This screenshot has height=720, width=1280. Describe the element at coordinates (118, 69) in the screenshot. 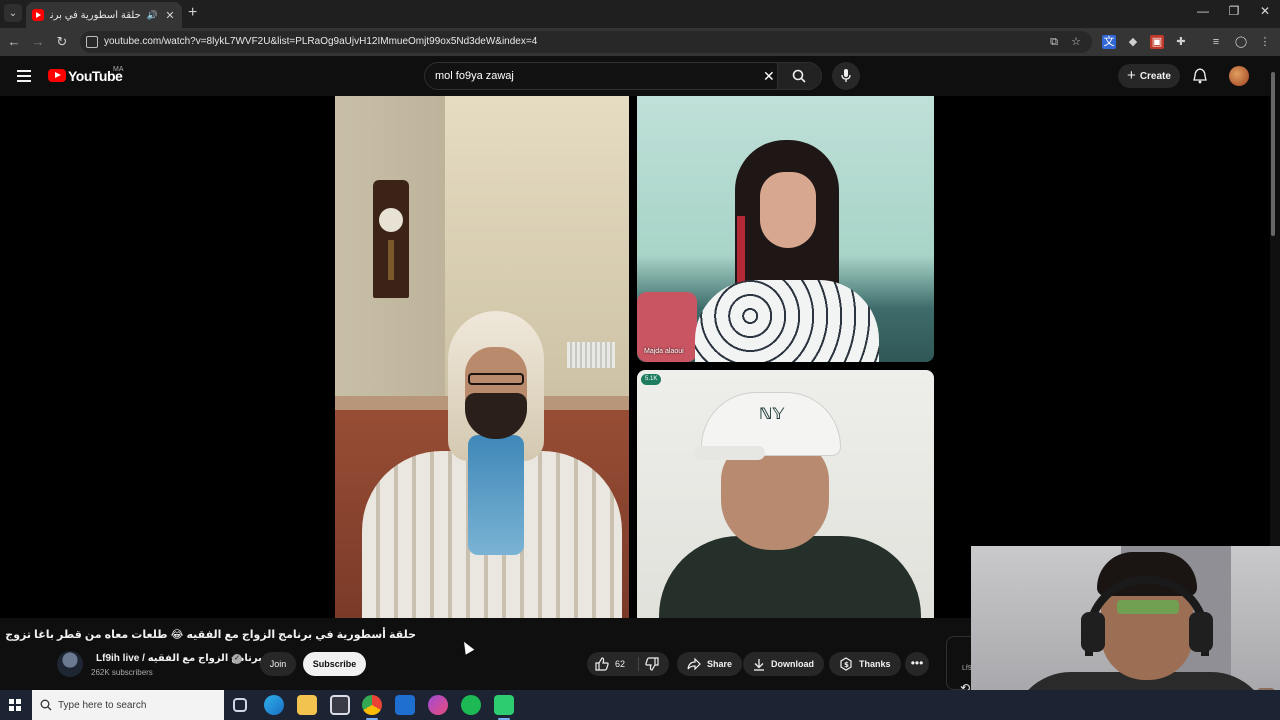

I see `country-code: MA` at that location.